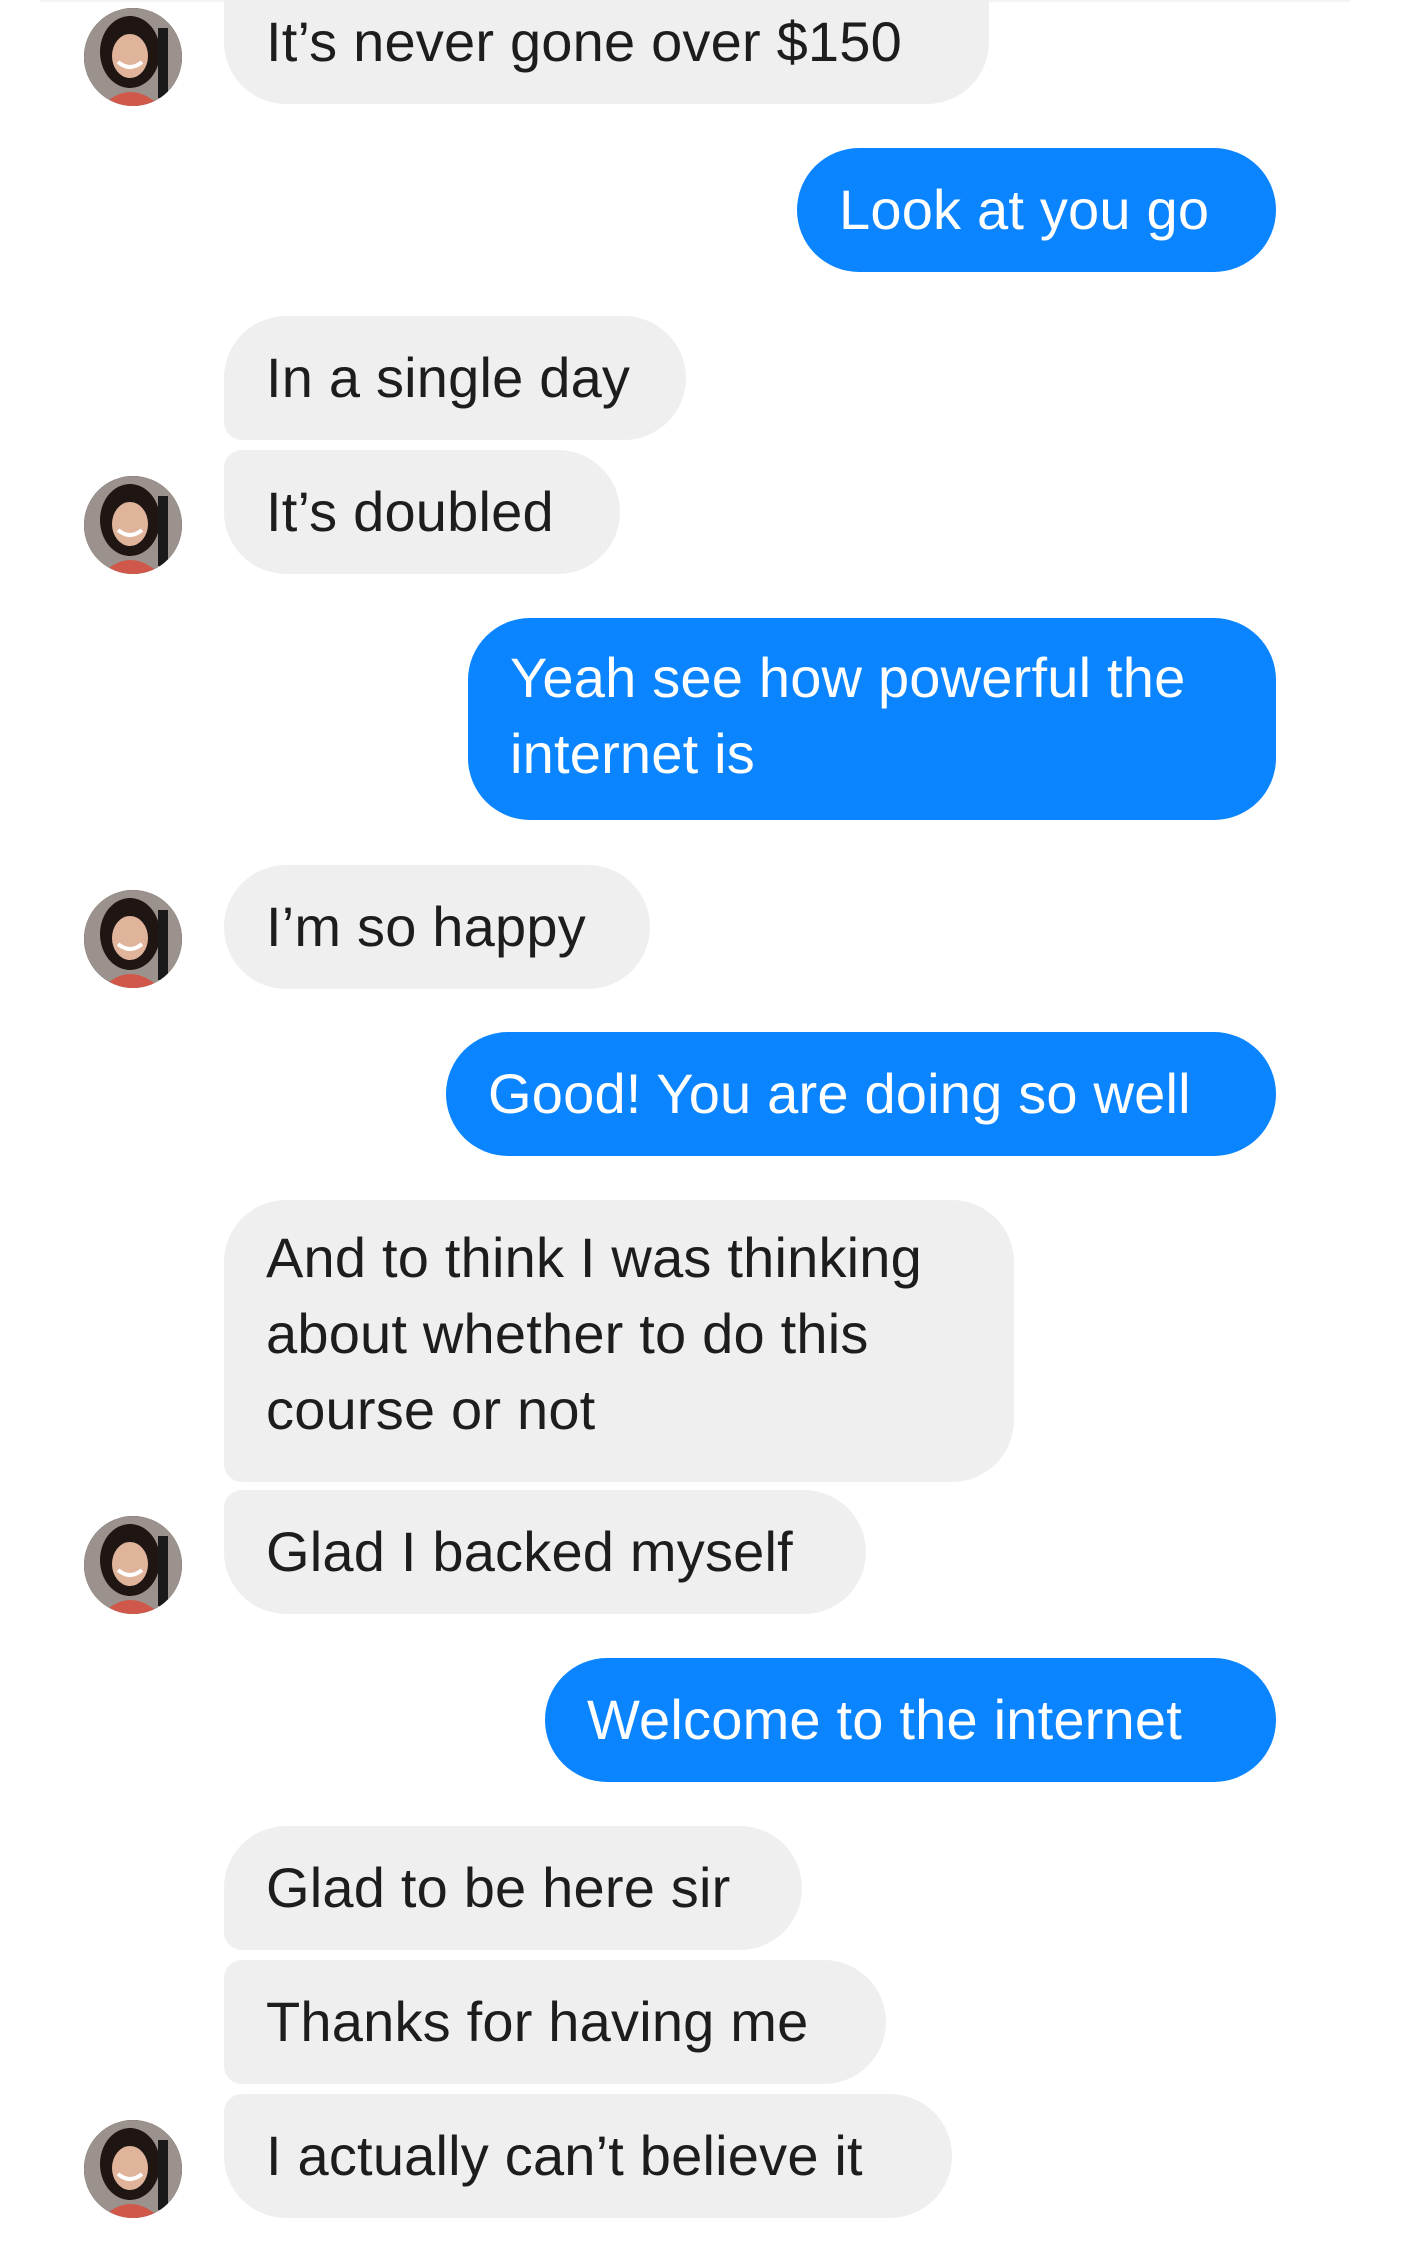 The image size is (1410, 2250). What do you see at coordinates (537, 2021) in the screenshot?
I see `message-text: Thanks for having me` at bounding box center [537, 2021].